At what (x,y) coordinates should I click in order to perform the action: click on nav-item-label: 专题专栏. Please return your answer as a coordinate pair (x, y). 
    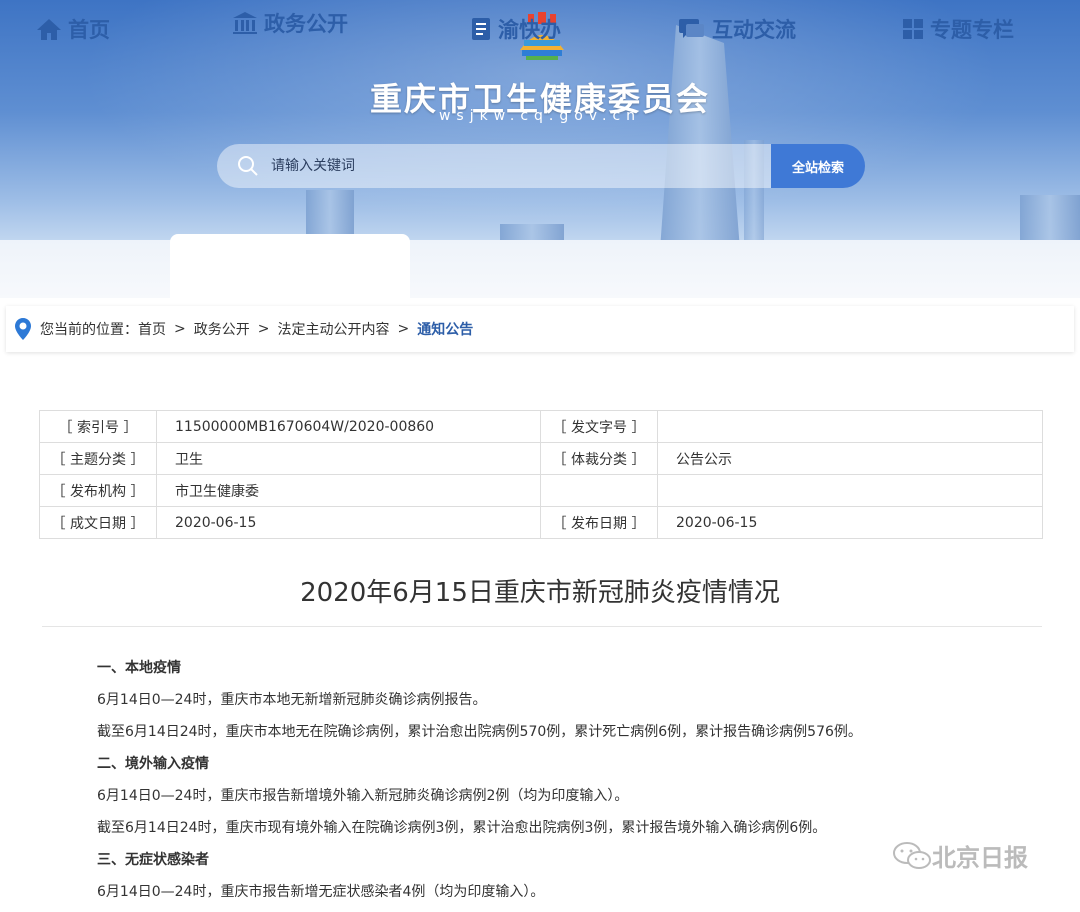
    Looking at the image, I should click on (972, 30).